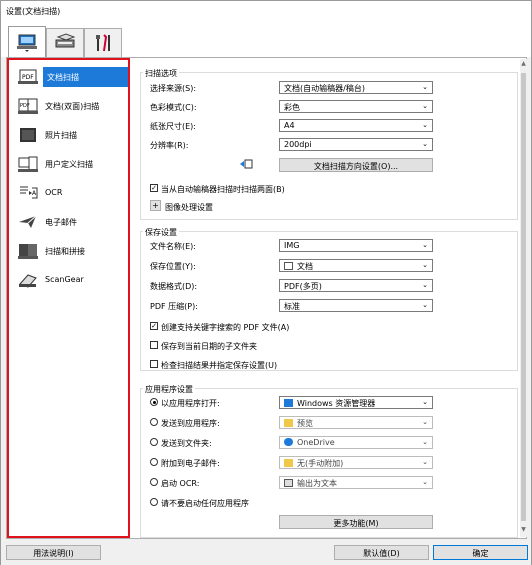 The image size is (532, 565). What do you see at coordinates (154, 482) in the screenshot?
I see `start-ocr-radio` at bounding box center [154, 482].